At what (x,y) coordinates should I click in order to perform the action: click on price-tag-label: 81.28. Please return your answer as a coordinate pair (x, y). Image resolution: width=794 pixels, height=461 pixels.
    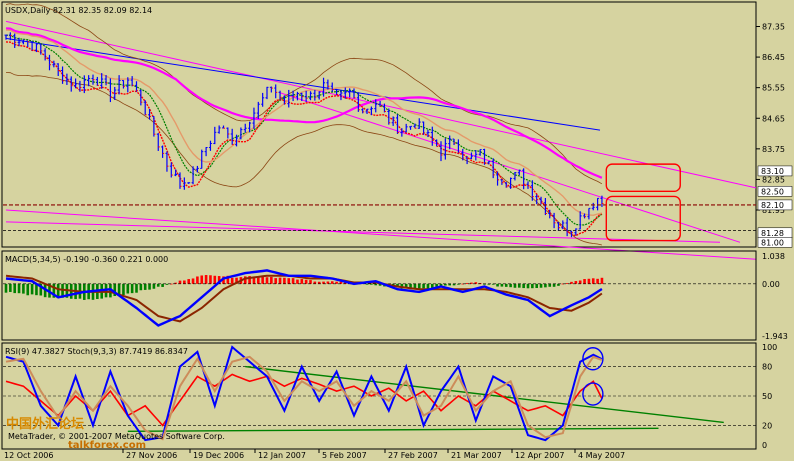
    Looking at the image, I should click on (772, 233).